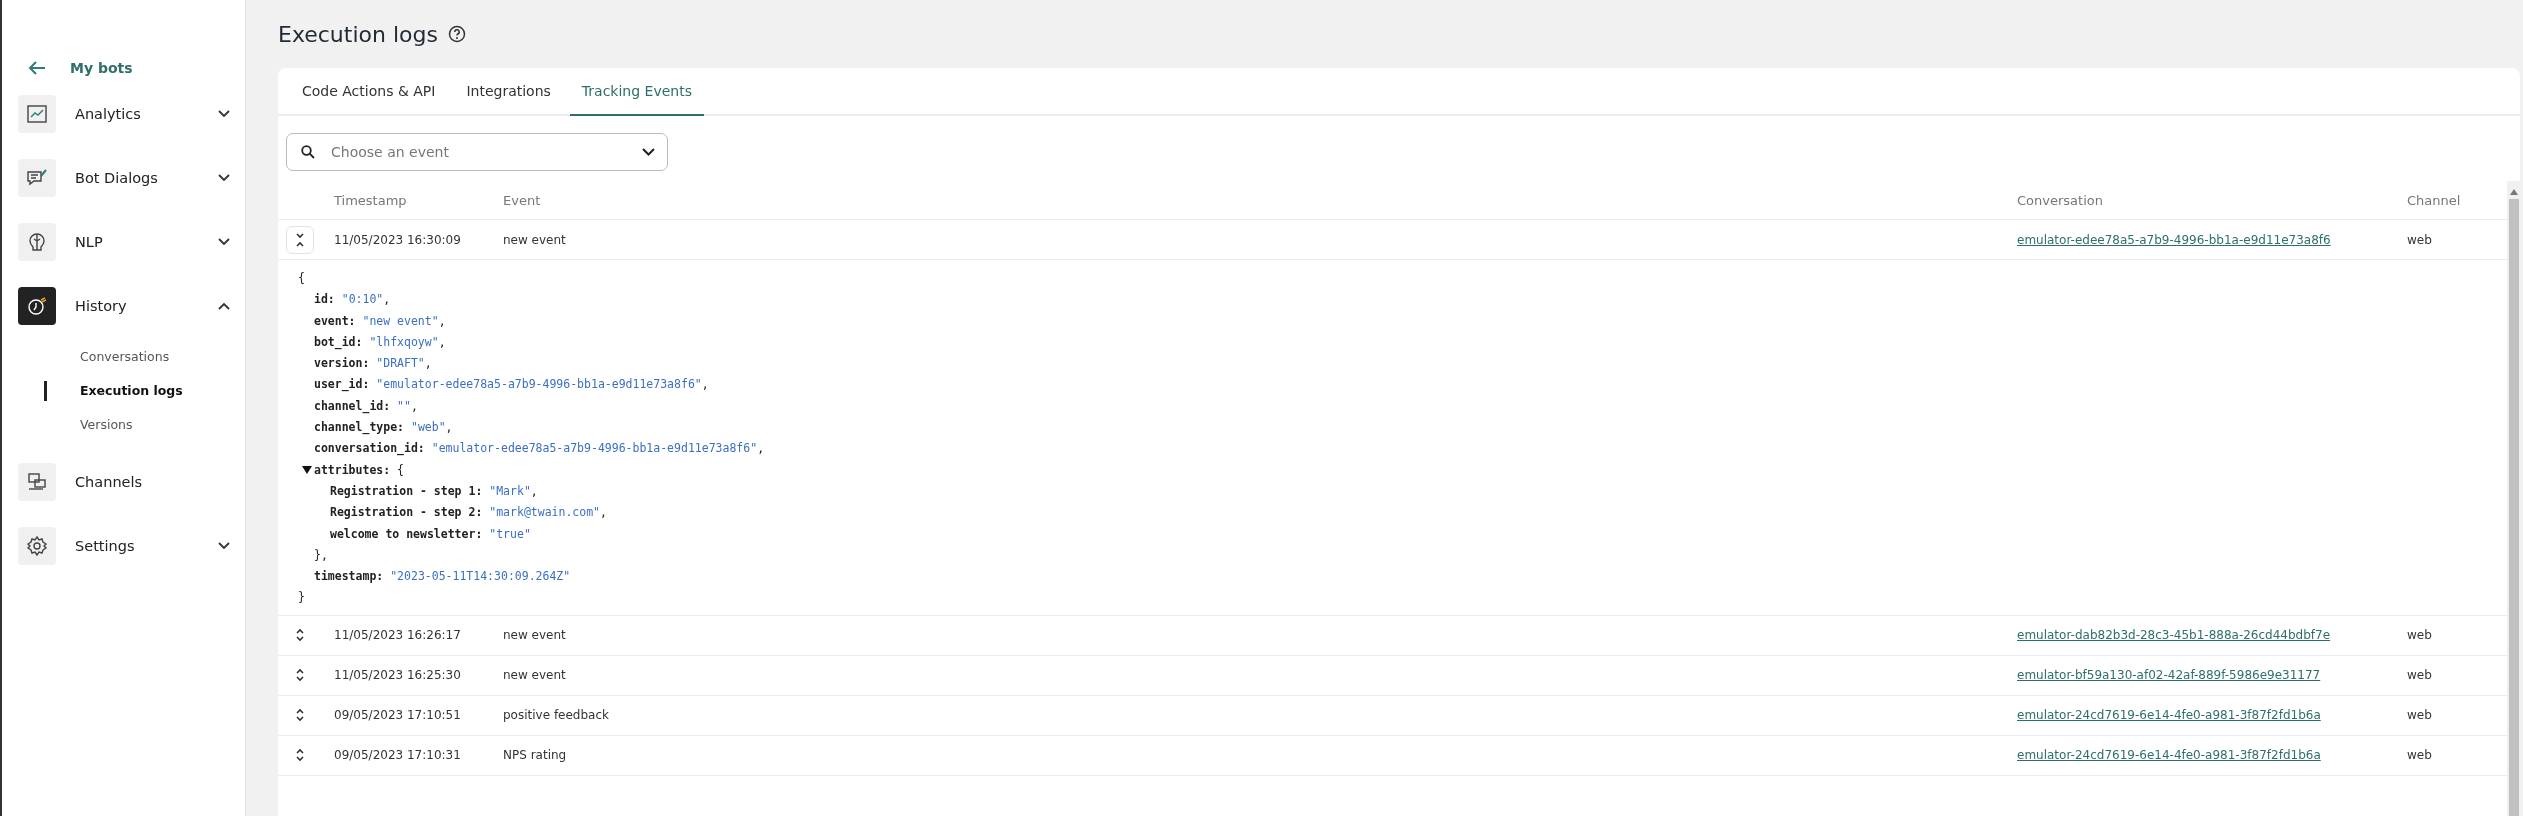 The height and width of the screenshot is (816, 2523). What do you see at coordinates (556, 715) in the screenshot?
I see `table-cell-text: positive feedback` at bounding box center [556, 715].